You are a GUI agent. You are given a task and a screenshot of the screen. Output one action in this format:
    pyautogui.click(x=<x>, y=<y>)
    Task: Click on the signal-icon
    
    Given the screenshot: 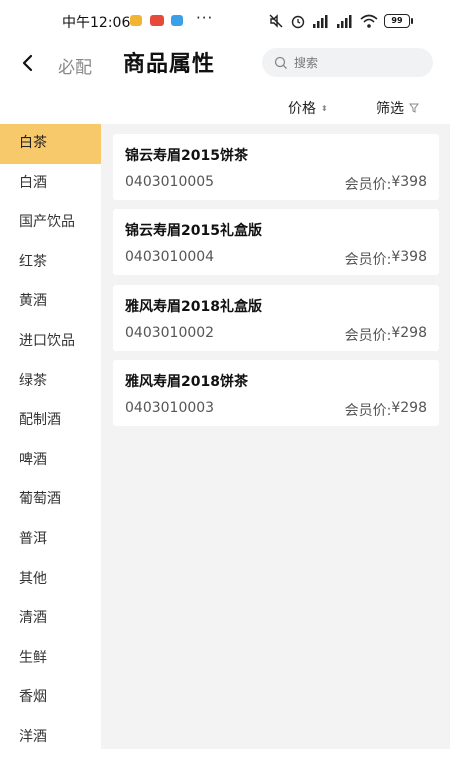 What is the action you would take?
    pyautogui.click(x=344, y=21)
    